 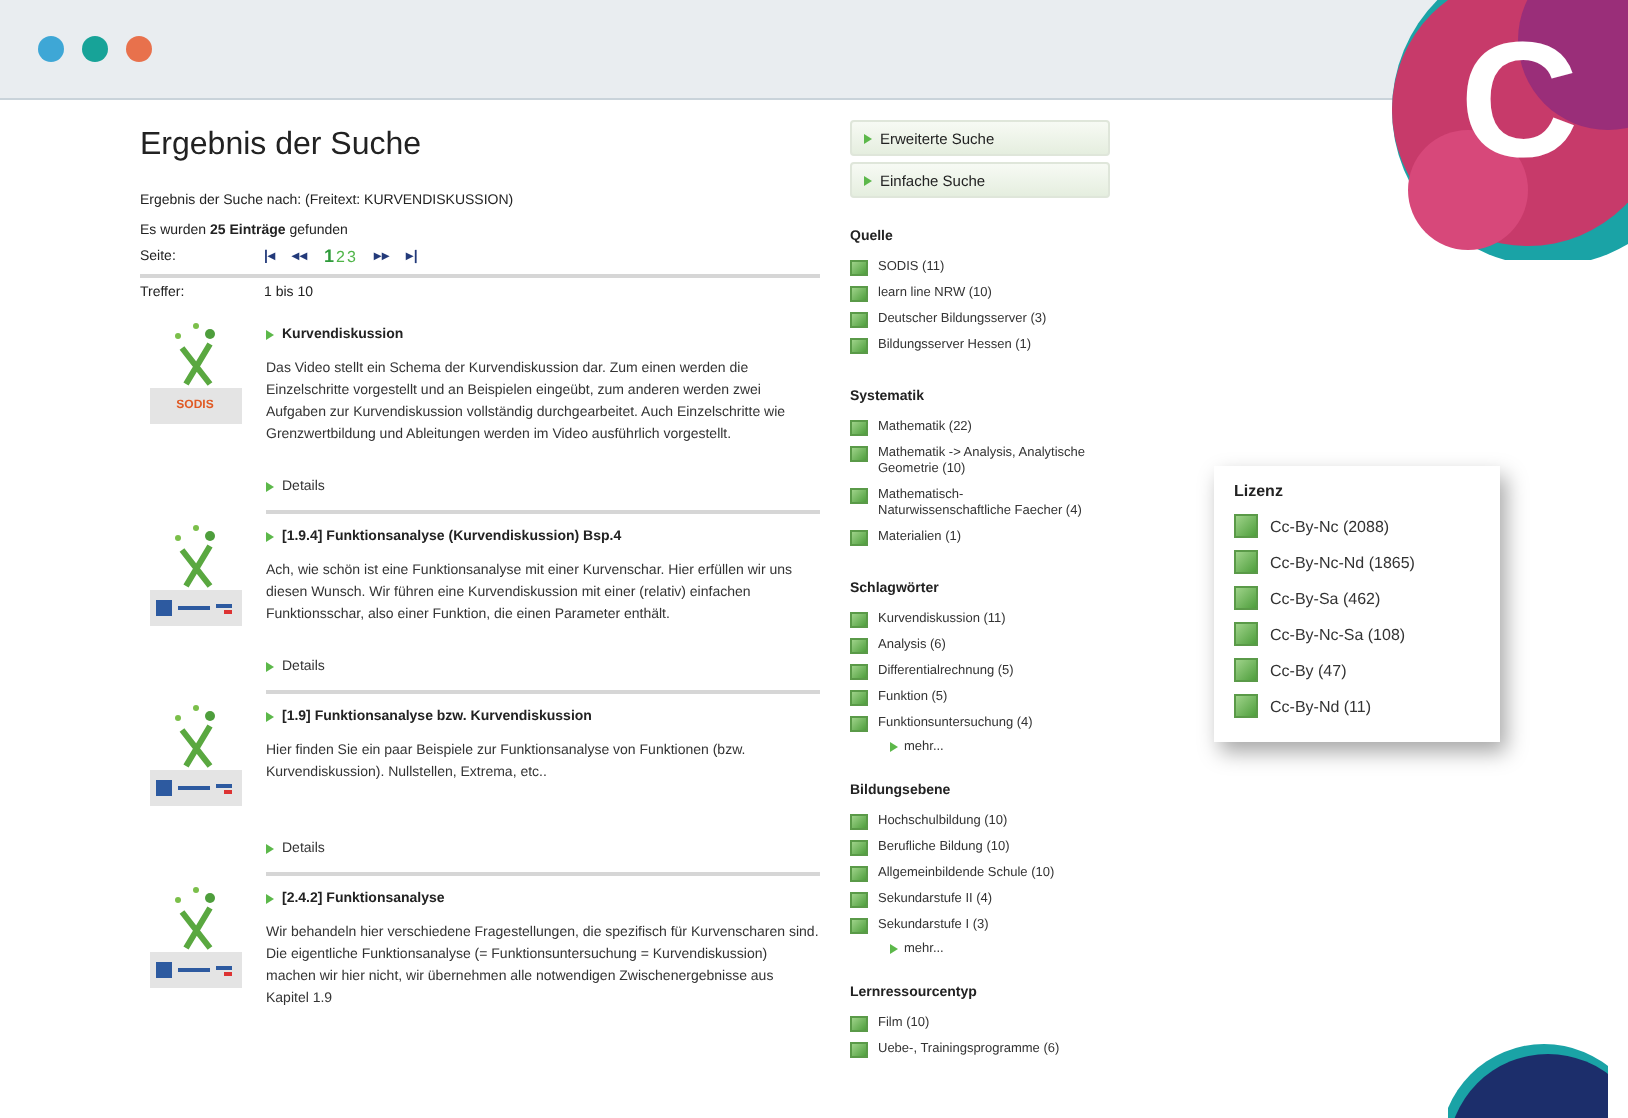 I want to click on logo-letter: C, so click(x=1519, y=102).